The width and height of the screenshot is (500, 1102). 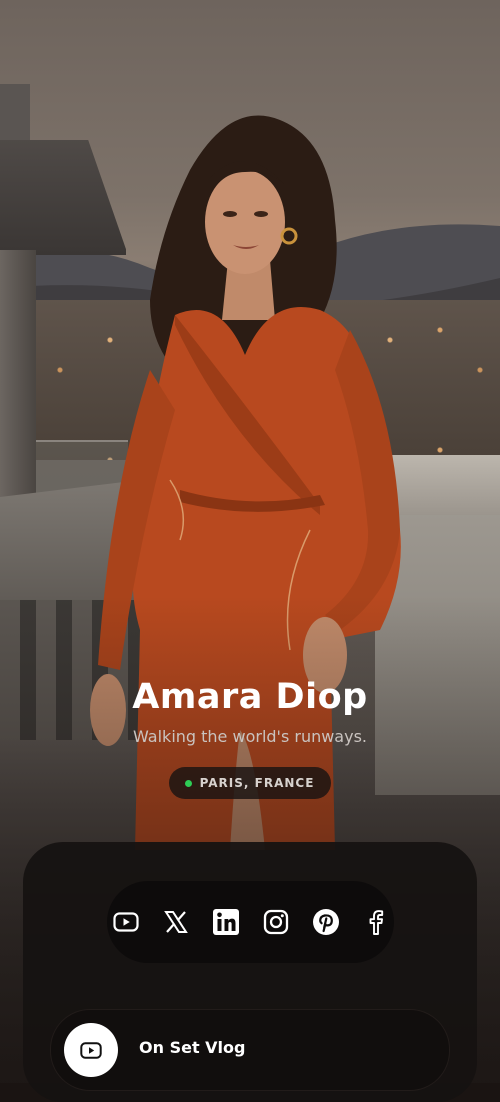 What do you see at coordinates (176, 922) in the screenshot?
I see `x-icon` at bounding box center [176, 922].